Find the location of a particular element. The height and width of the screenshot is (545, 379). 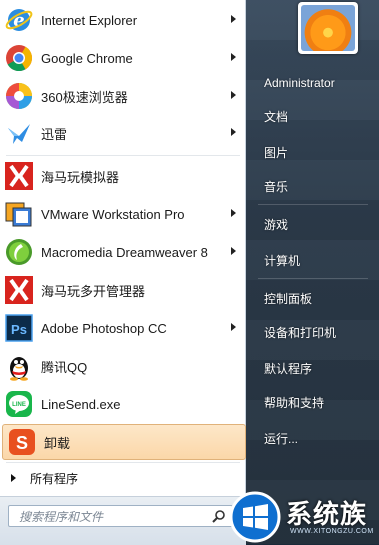

program-label: 360极速浏览器 is located at coordinates (84, 97).